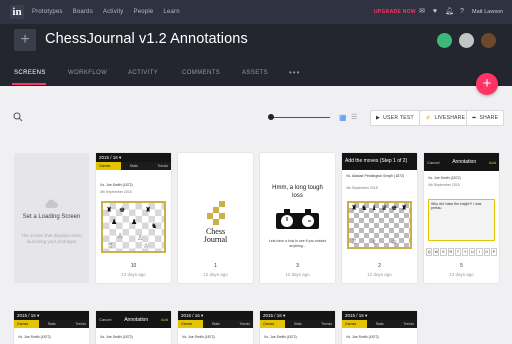  I want to click on zoom-slider-handle, so click(271, 117).